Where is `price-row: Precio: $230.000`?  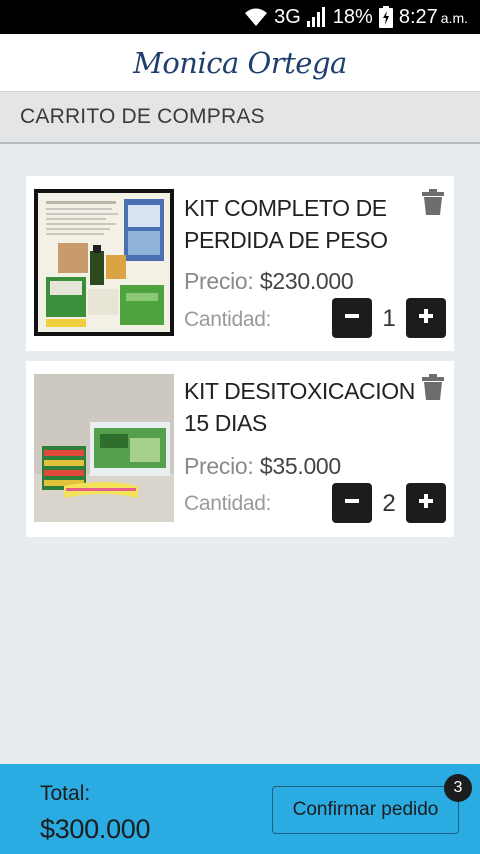
price-row: Precio: $230.000 is located at coordinates (269, 281).